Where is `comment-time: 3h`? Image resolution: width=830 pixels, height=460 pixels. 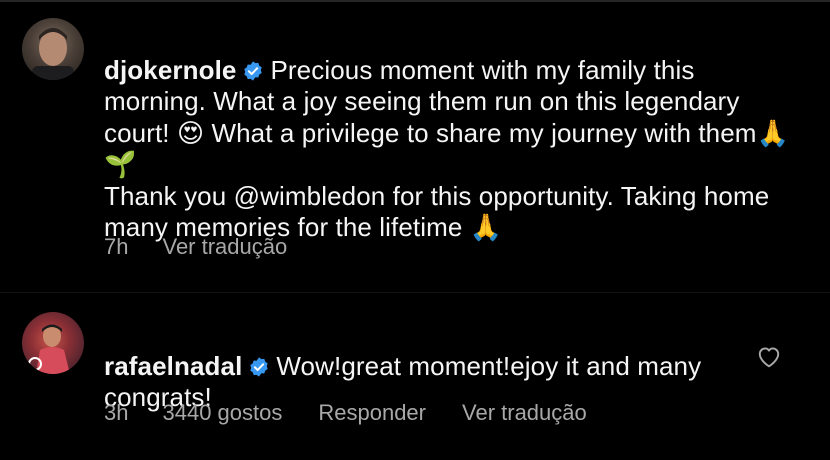 comment-time: 3h is located at coordinates (116, 412).